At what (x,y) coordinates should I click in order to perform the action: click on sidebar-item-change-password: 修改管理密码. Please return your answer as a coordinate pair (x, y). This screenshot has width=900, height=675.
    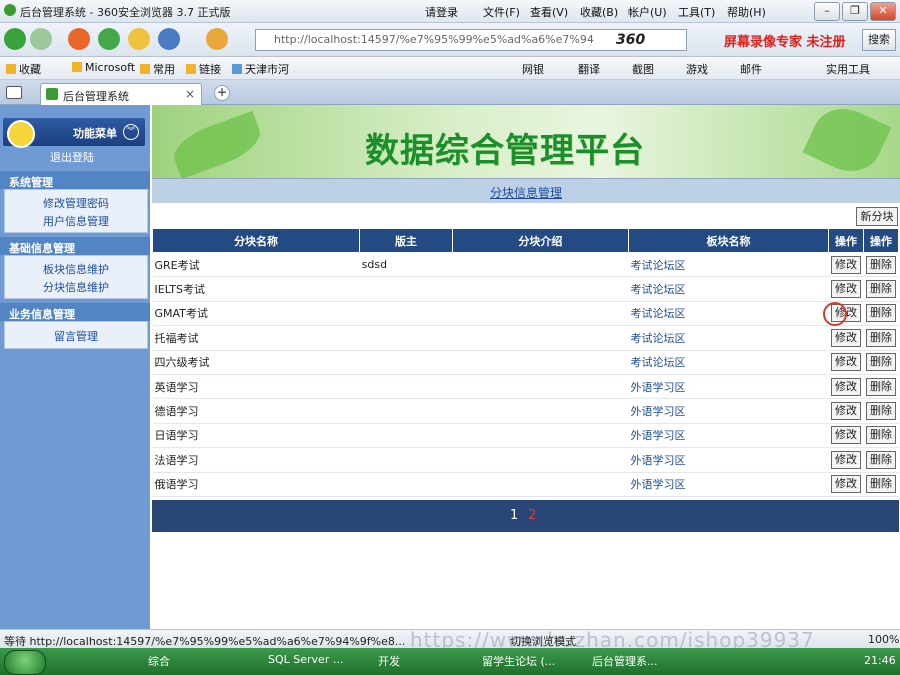
    Looking at the image, I should click on (76, 203).